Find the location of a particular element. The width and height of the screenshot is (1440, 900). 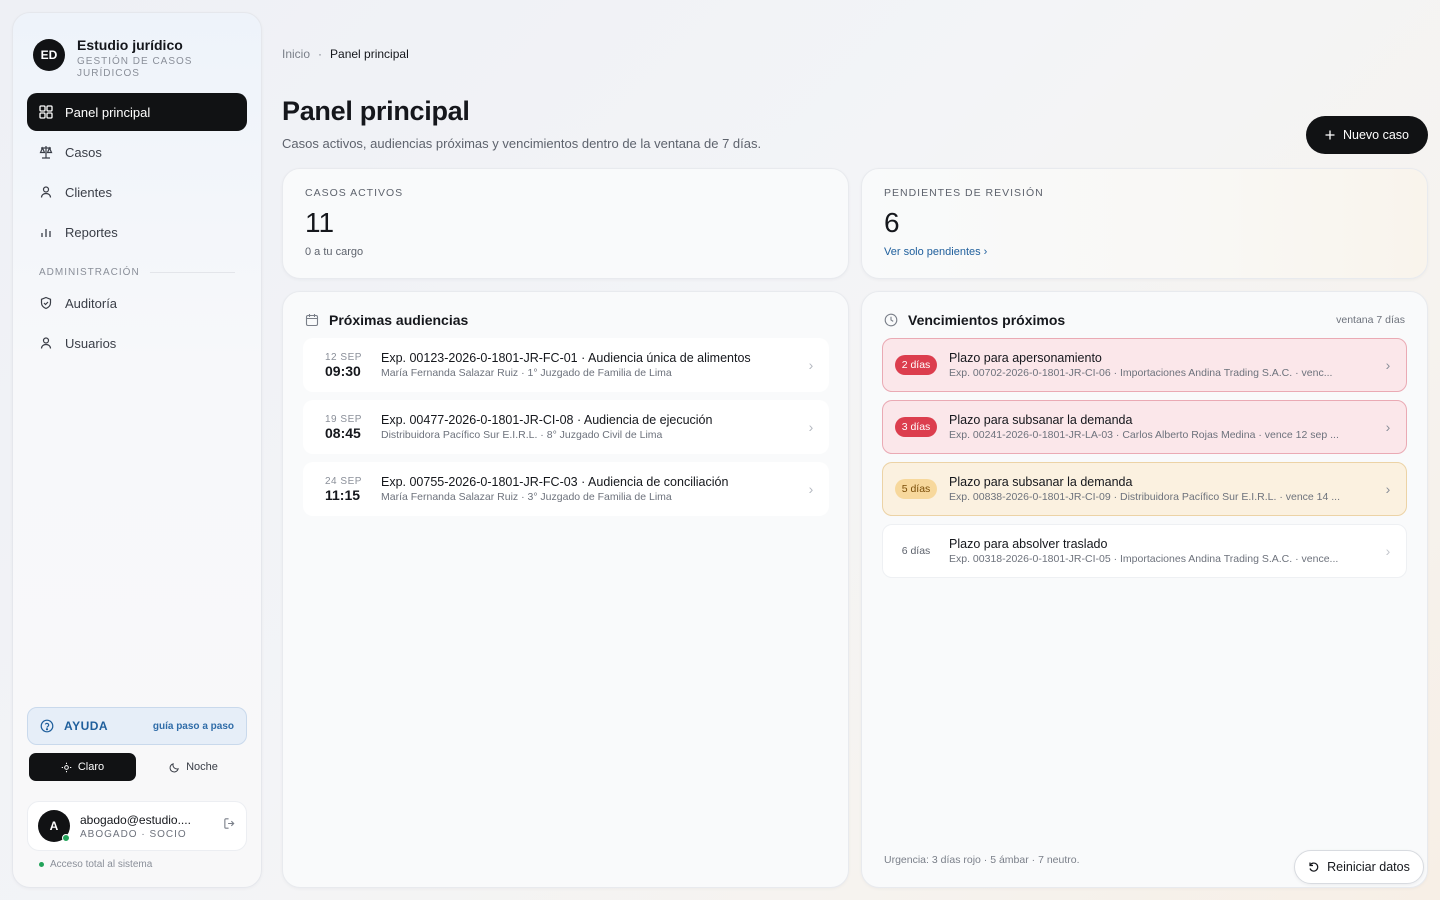

stat-value: 6 is located at coordinates (892, 222).